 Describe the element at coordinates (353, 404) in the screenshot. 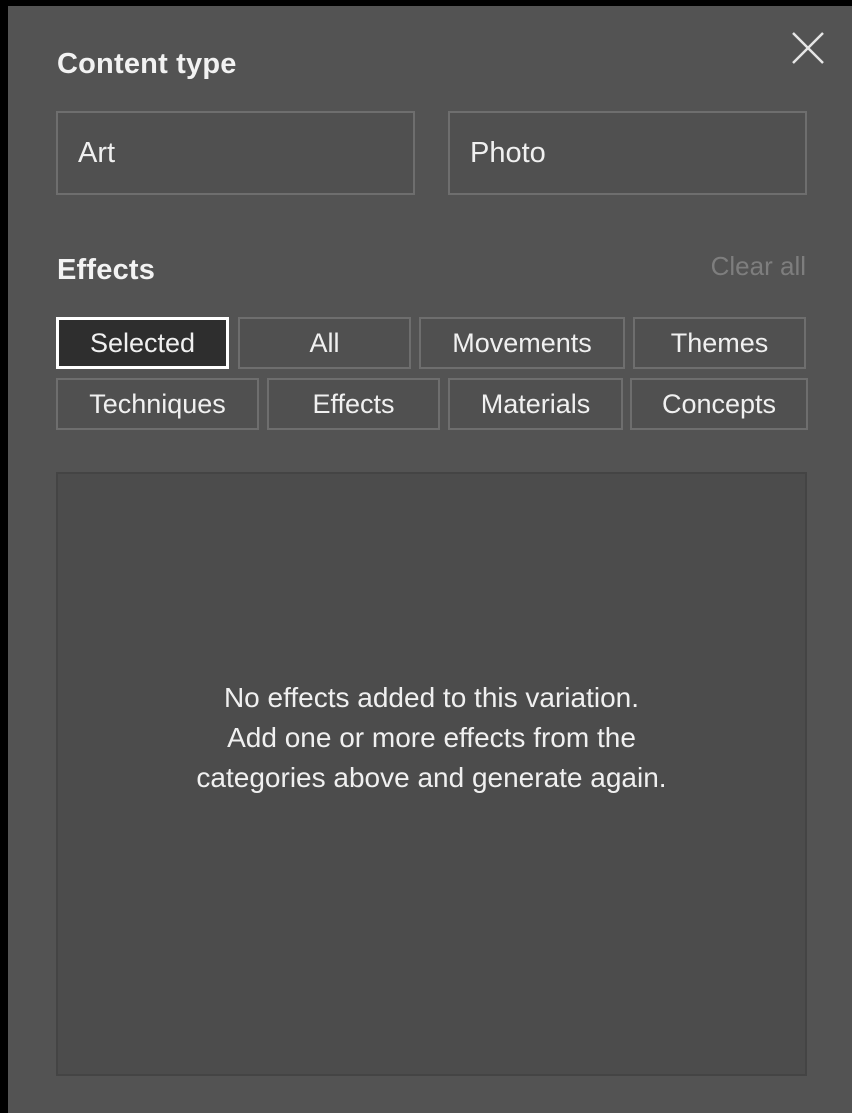

I see `tab-effects: Effects` at that location.